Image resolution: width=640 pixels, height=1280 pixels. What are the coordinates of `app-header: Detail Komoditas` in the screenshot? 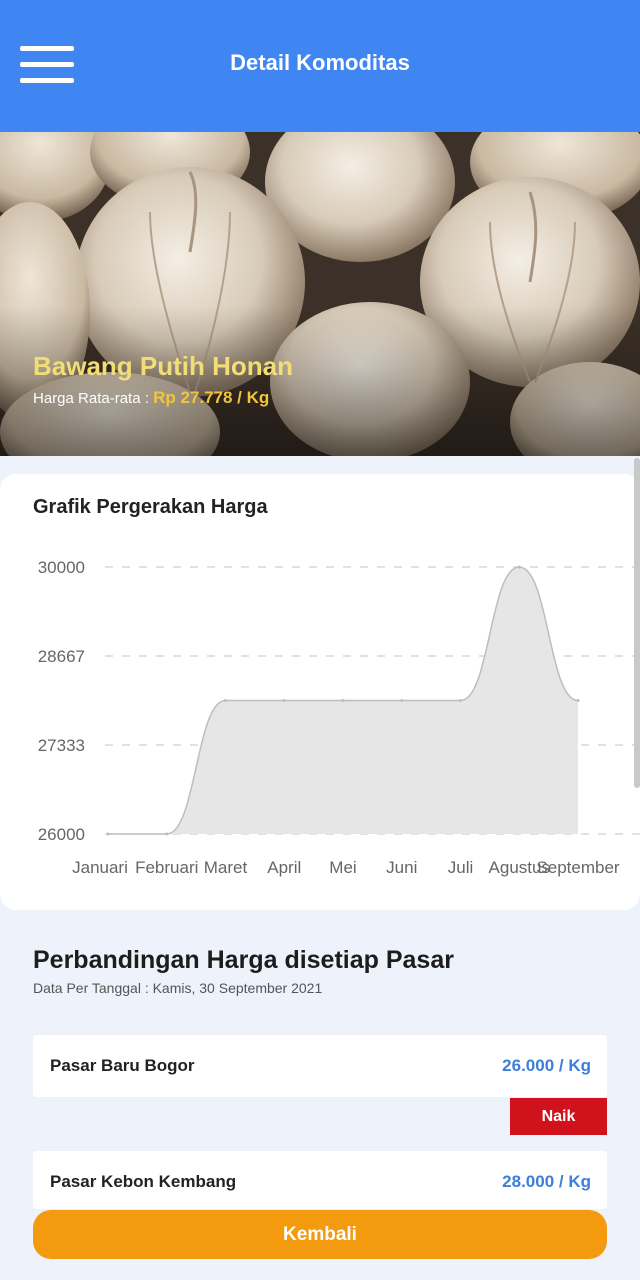 It's located at (320, 66).